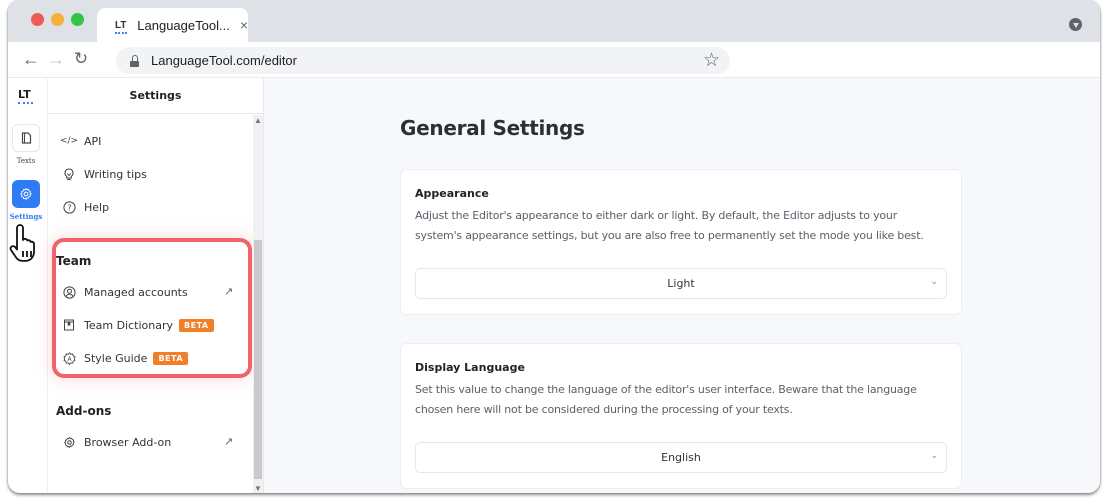  I want to click on help-icon: ?, so click(69, 207).